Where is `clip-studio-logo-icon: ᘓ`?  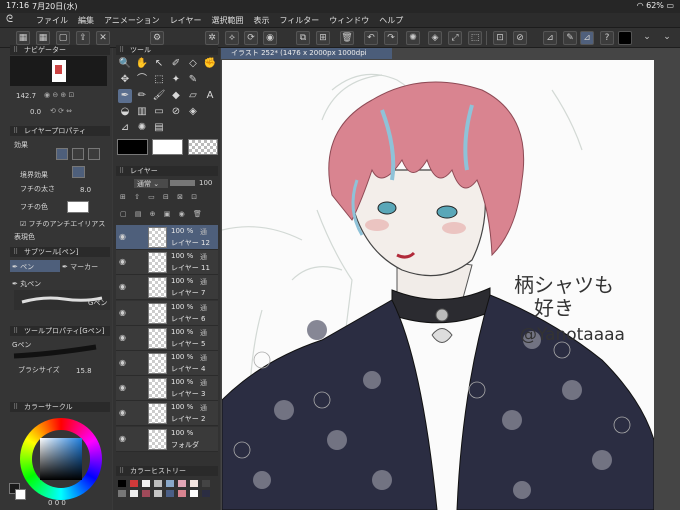 clip-studio-logo-icon: ᘓ is located at coordinates (9, 19).